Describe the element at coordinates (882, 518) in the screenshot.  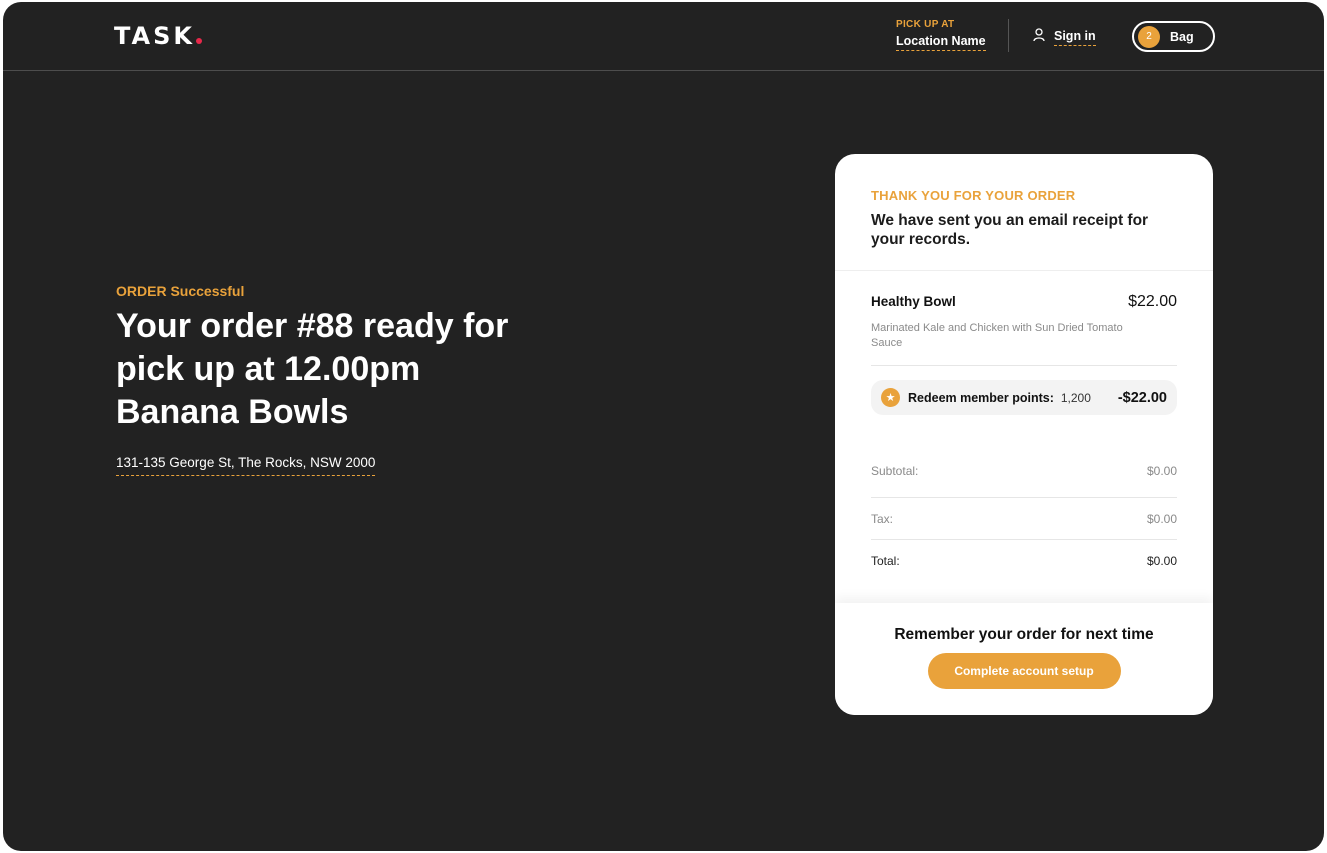
I see `tax-label: Tax:` at that location.